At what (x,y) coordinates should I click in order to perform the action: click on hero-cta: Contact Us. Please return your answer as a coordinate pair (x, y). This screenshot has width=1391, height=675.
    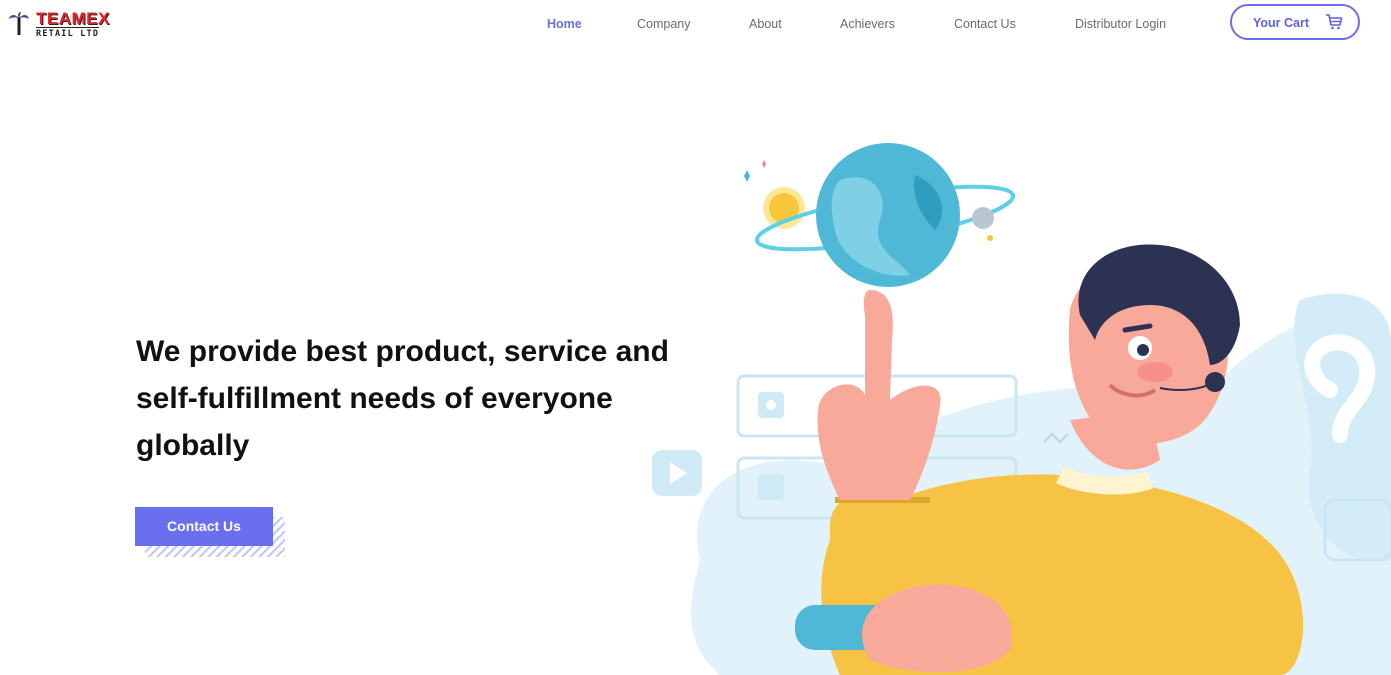
    Looking at the image, I should click on (211, 532).